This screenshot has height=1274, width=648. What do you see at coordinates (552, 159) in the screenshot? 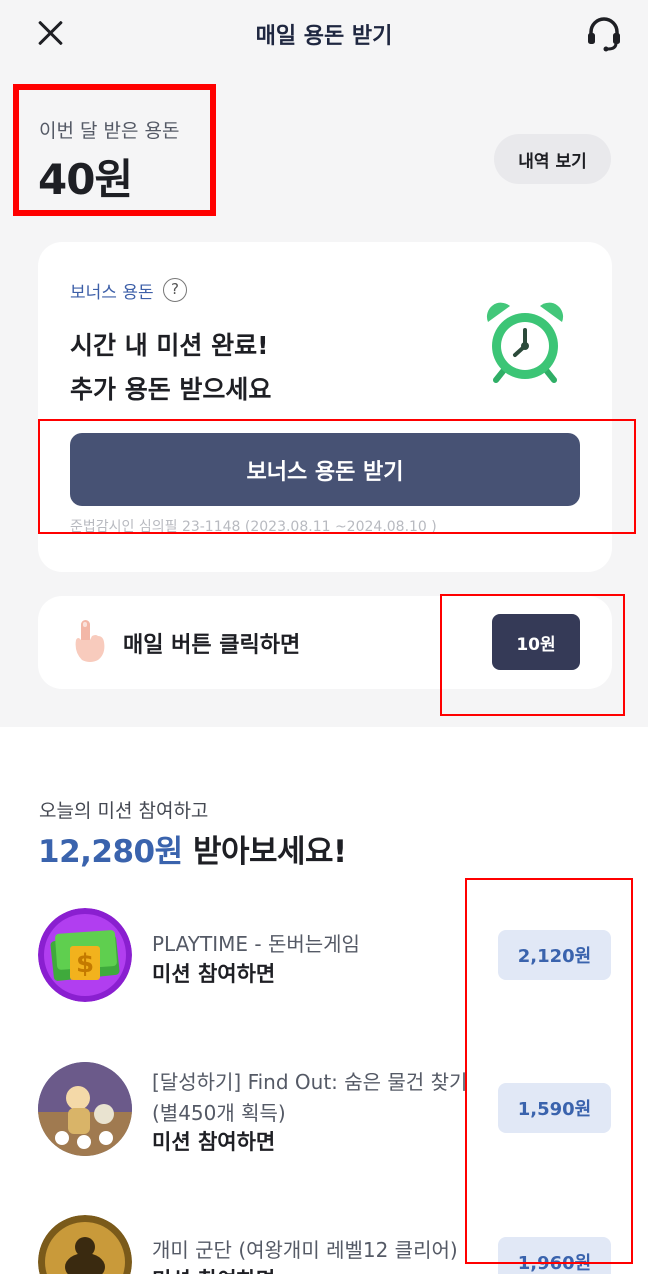
I see `history-button: 내역 보기` at bounding box center [552, 159].